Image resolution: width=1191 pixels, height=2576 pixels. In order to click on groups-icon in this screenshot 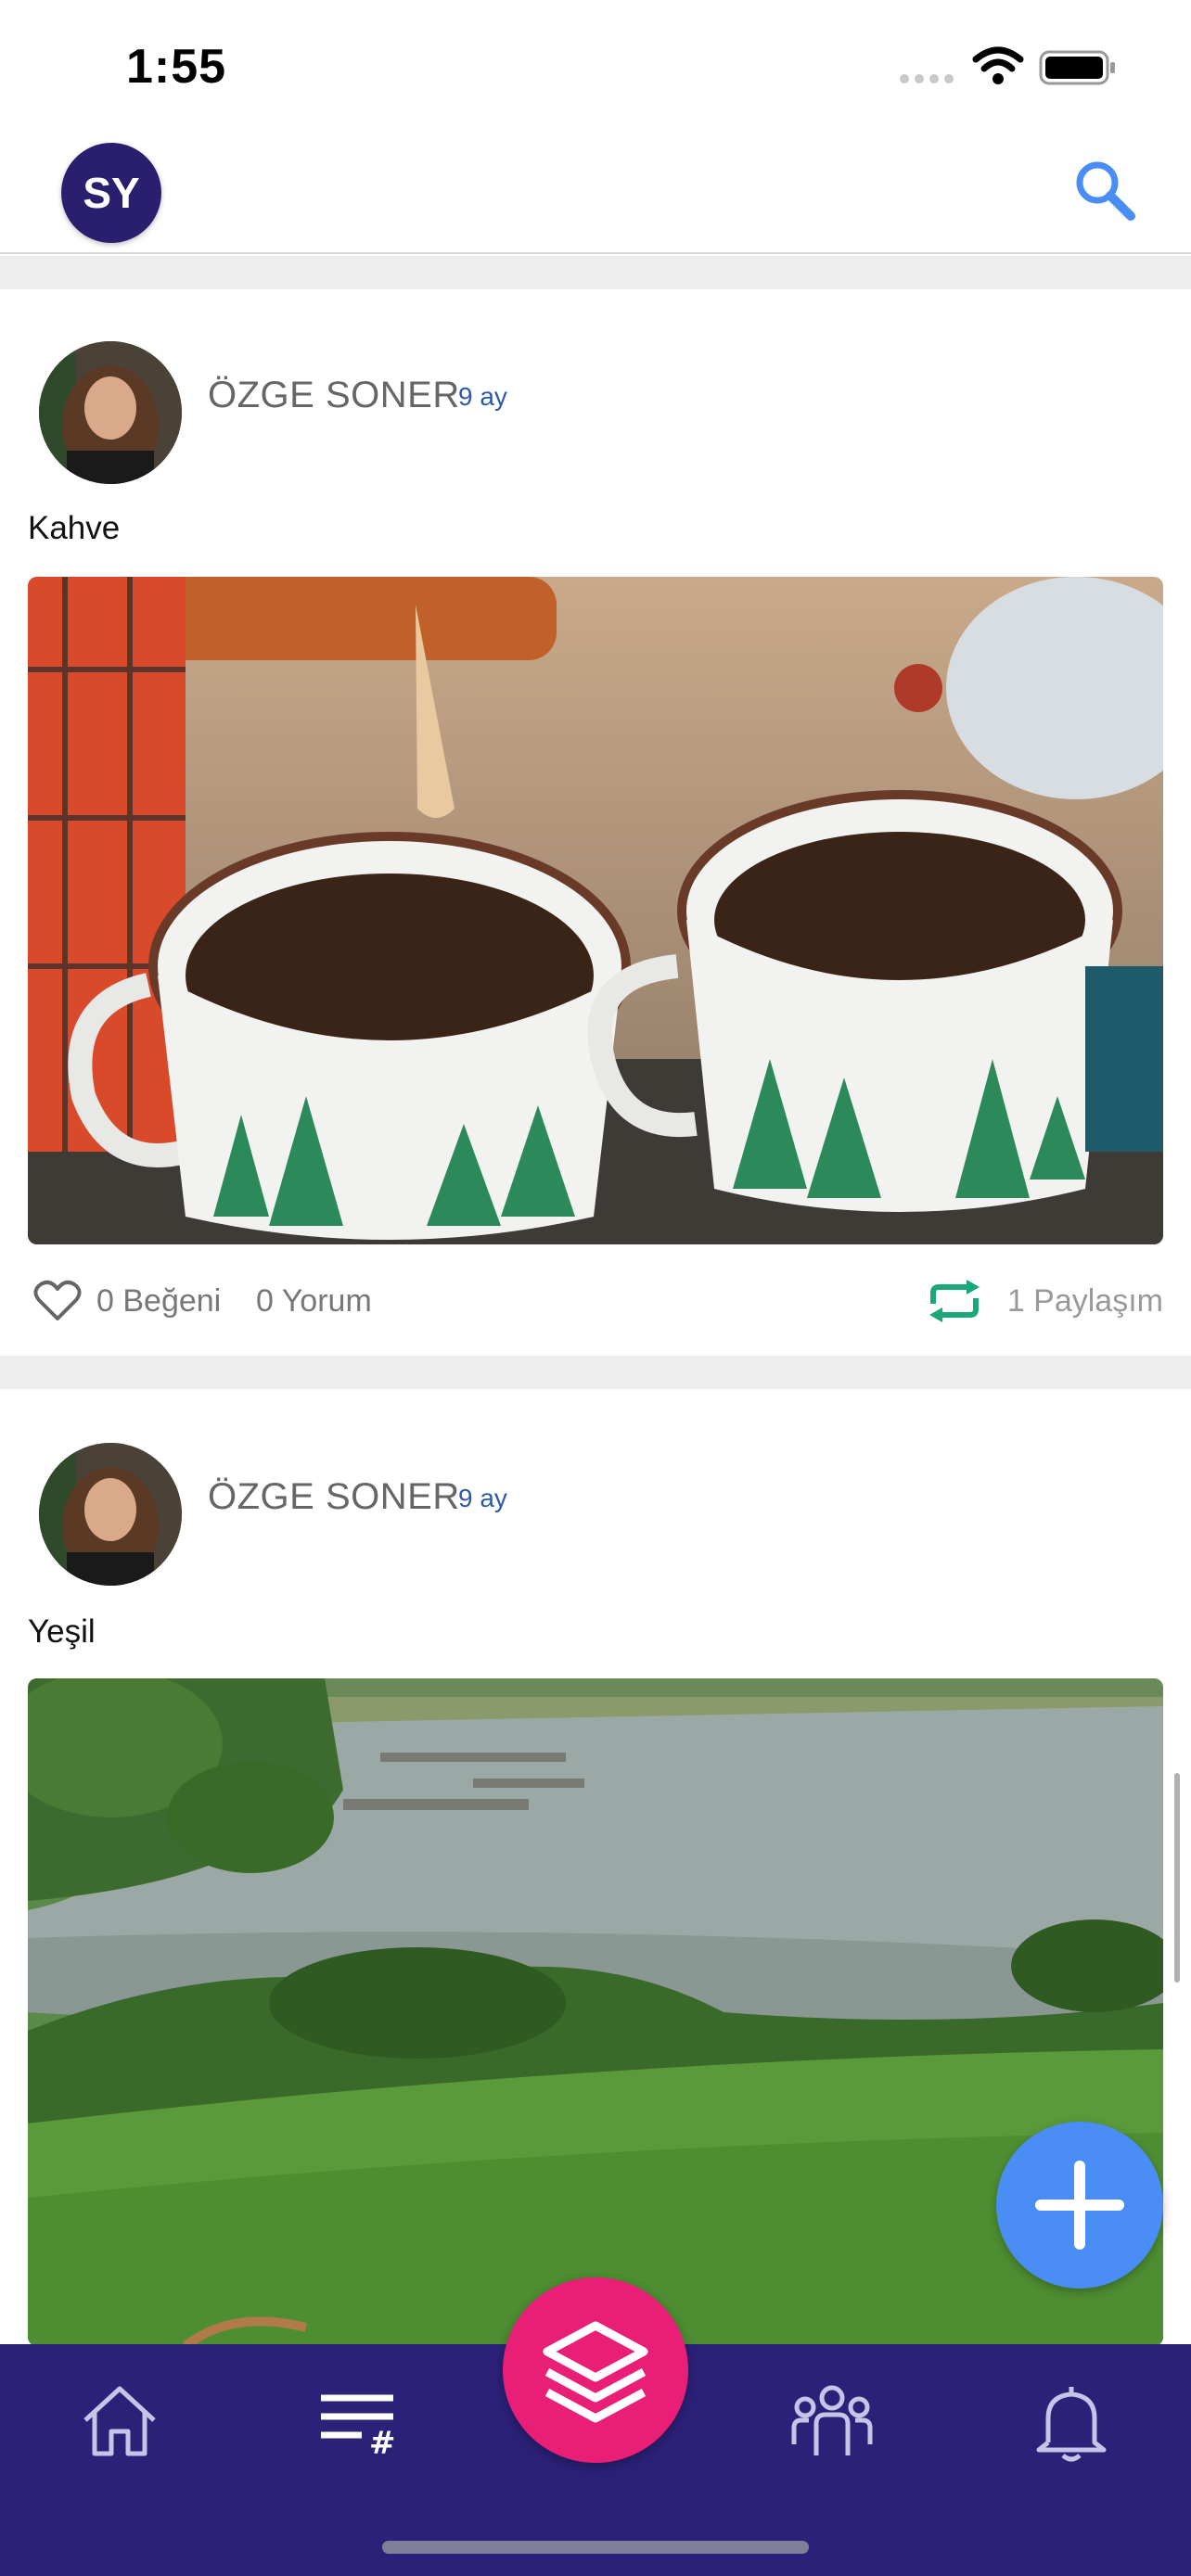, I will do `click(832, 2421)`.